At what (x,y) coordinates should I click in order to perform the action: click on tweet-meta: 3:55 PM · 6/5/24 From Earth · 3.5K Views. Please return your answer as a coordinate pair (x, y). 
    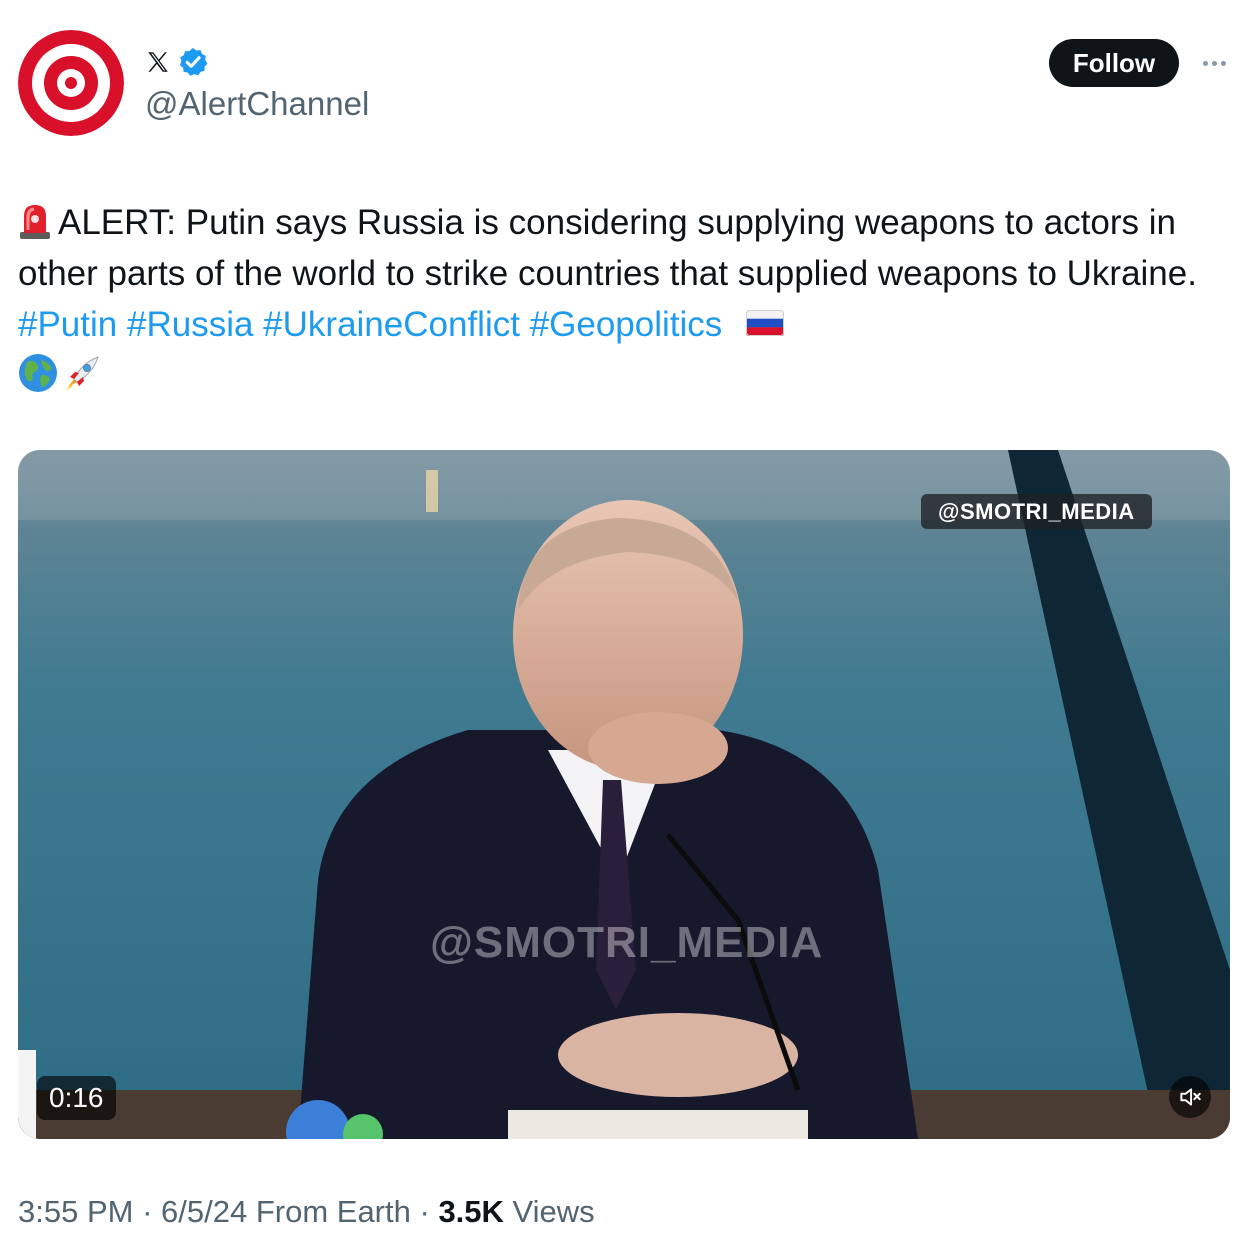
    Looking at the image, I should click on (306, 1212).